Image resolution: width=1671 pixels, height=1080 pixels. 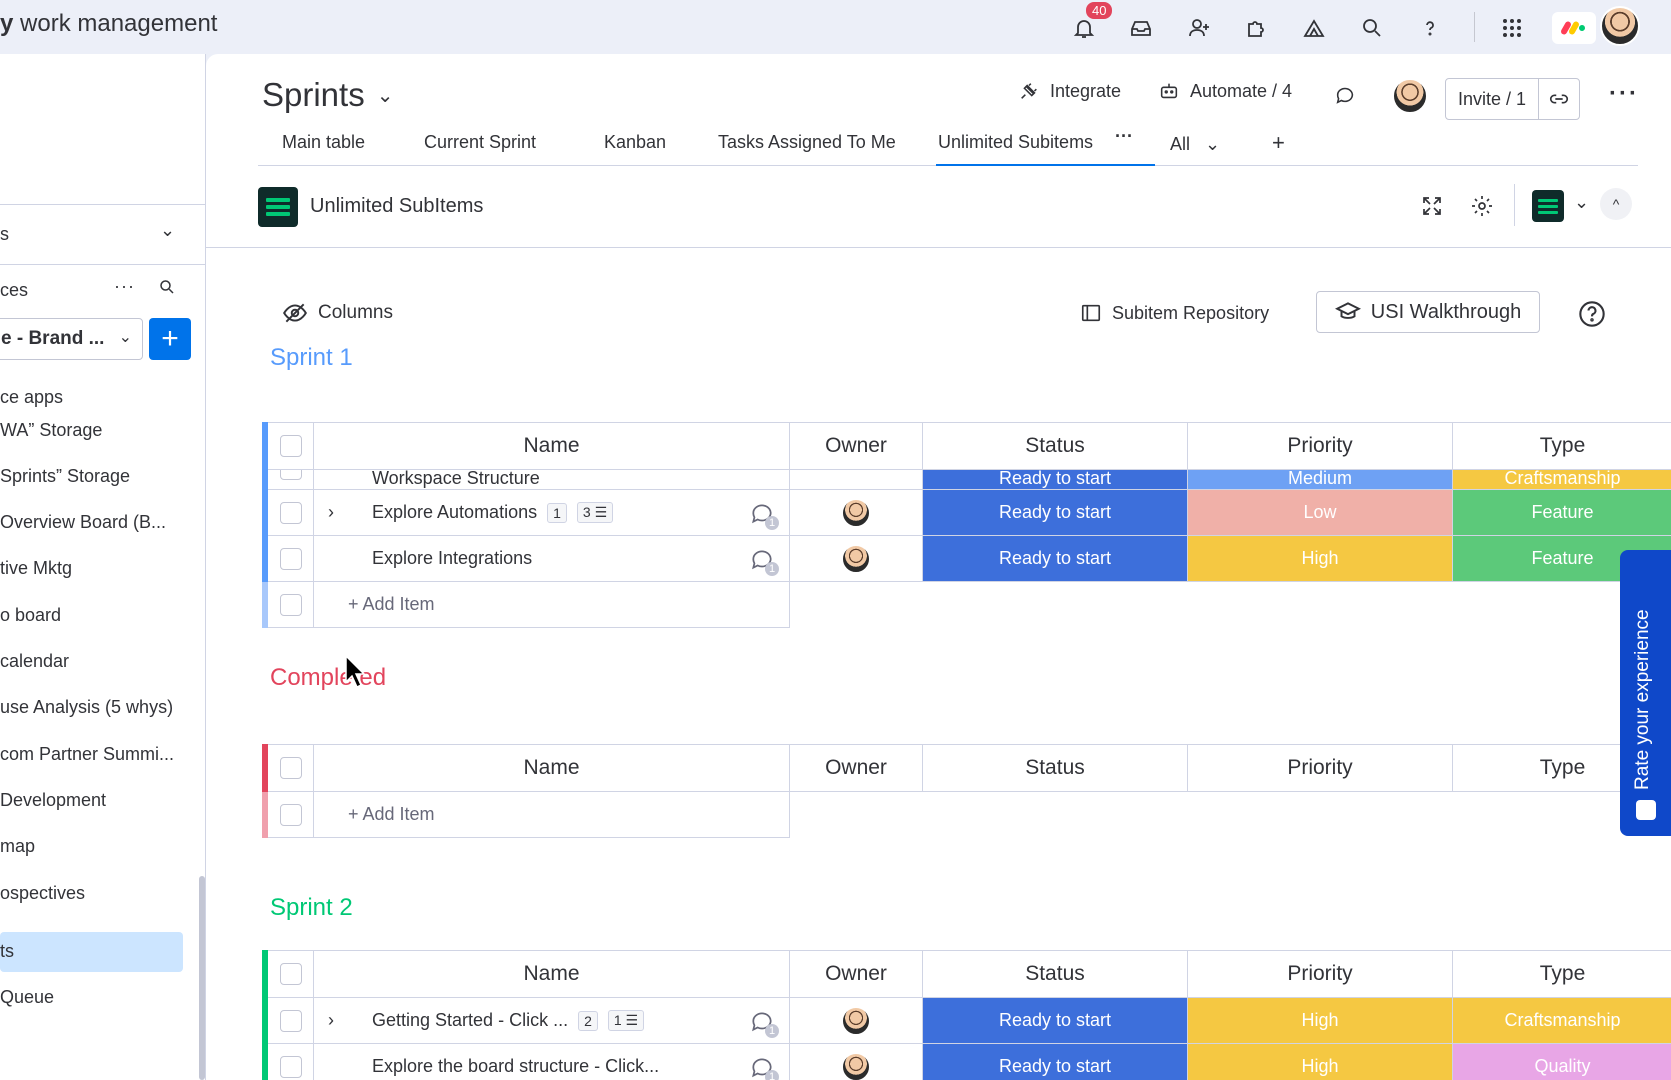 I want to click on sidebar-item-active: ts, so click(x=7, y=951).